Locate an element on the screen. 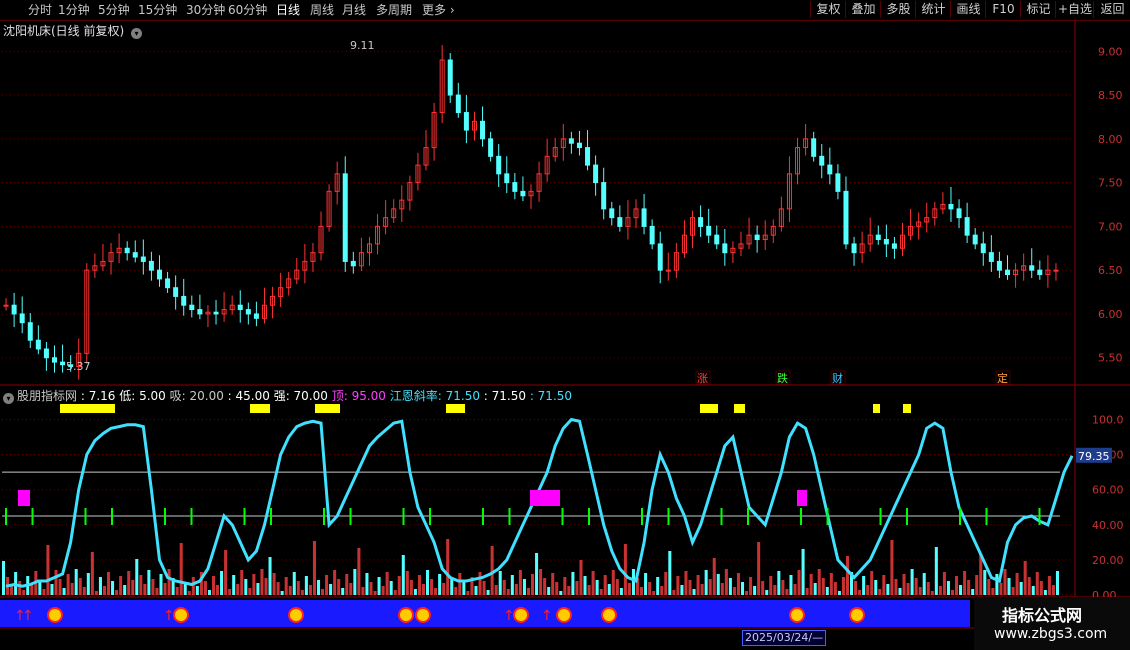 This screenshot has height=650, width=1130. legend-item-2: 低: 5.00 is located at coordinates (140, 396).